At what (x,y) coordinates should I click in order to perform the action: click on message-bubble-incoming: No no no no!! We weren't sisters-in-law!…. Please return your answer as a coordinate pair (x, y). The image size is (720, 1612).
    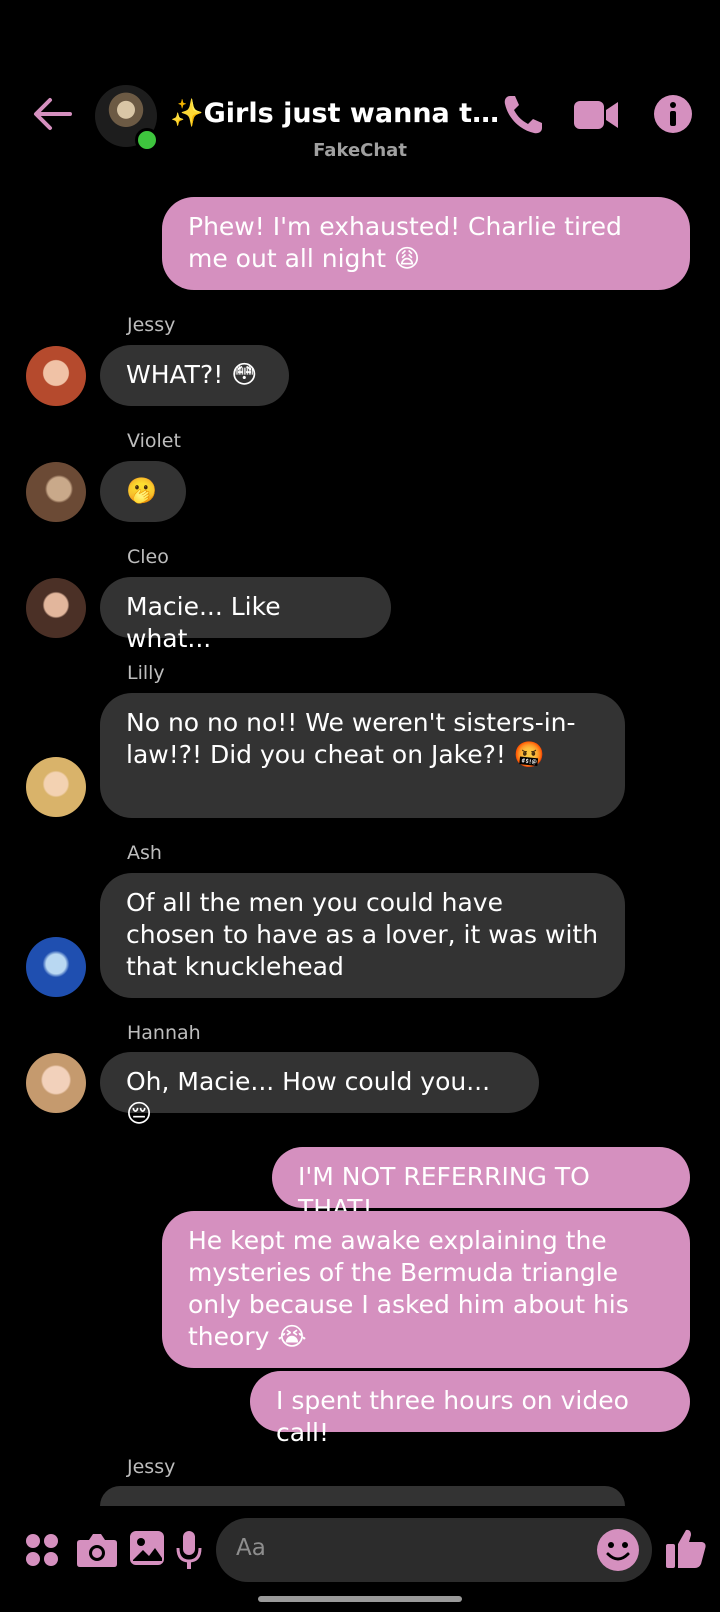
    Looking at the image, I should click on (362, 755).